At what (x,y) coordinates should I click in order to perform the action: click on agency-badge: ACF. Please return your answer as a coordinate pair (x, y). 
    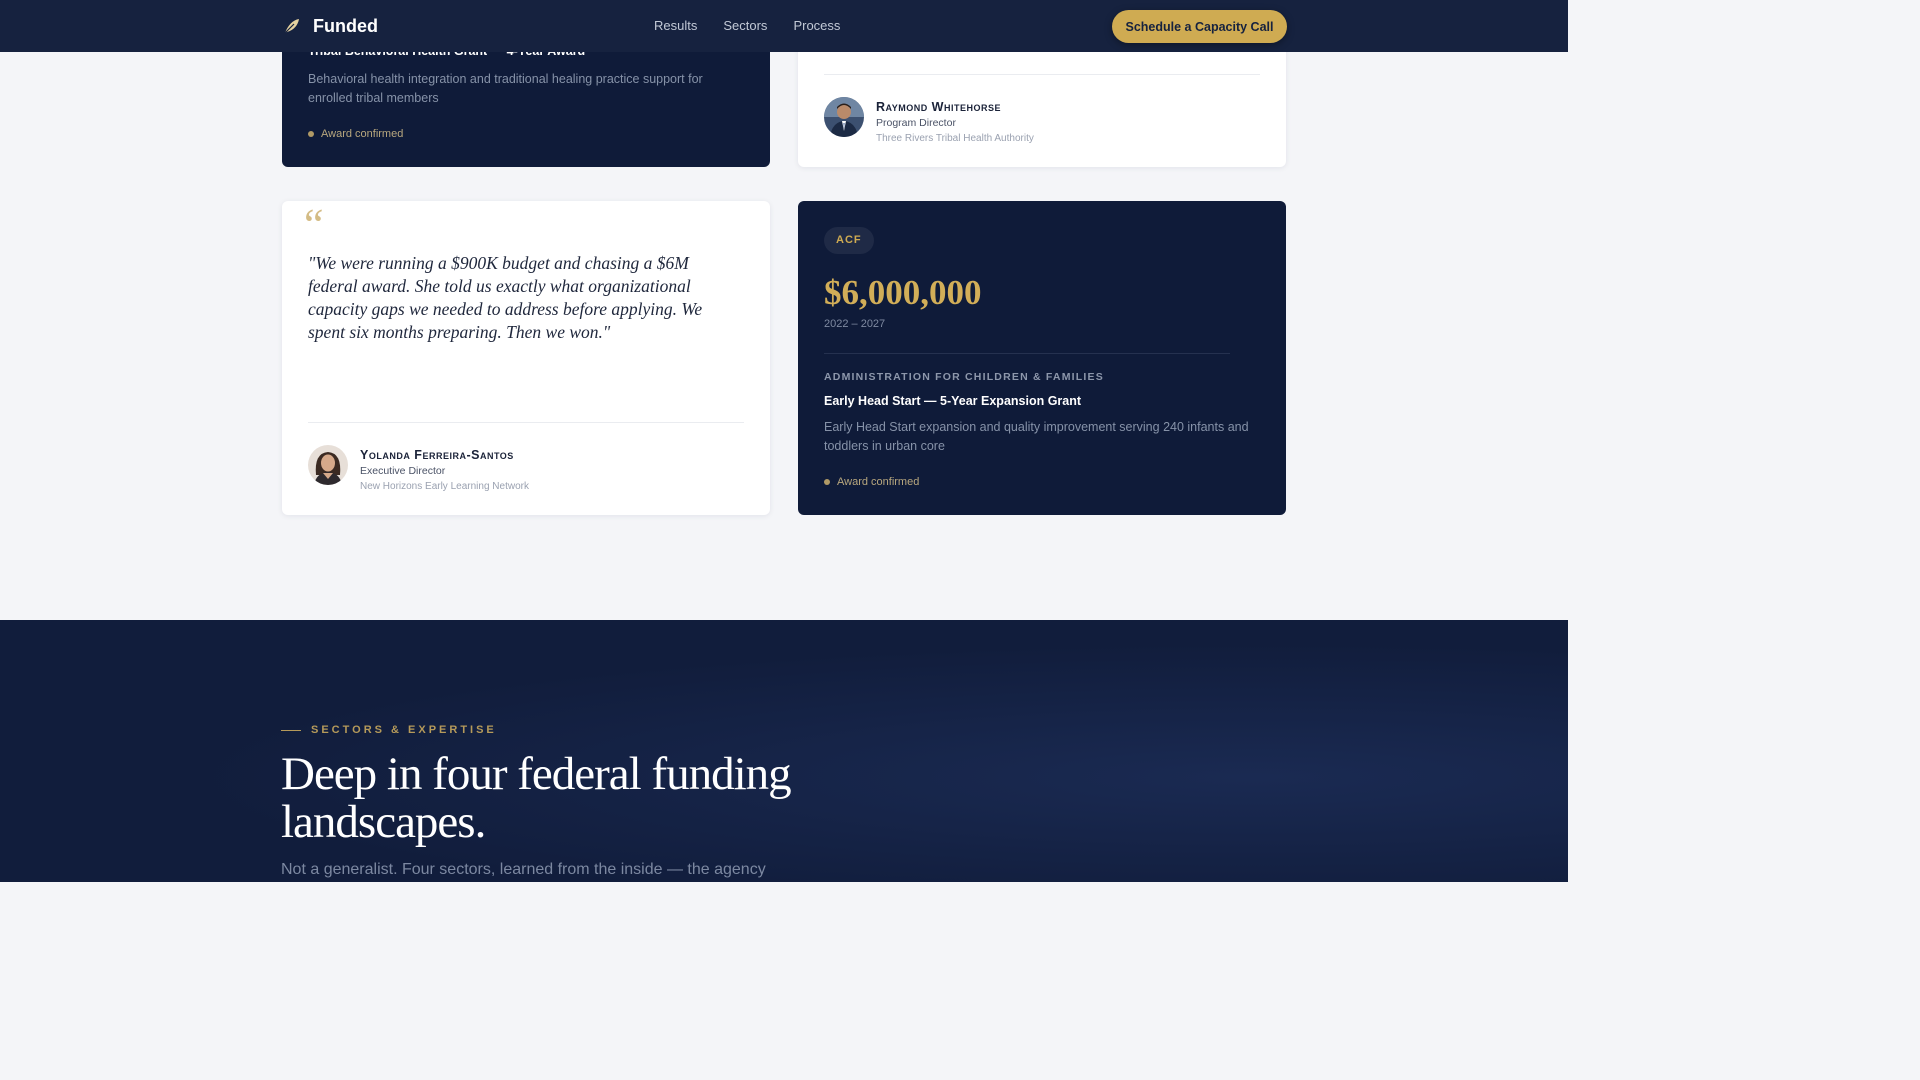
    Looking at the image, I should click on (849, 240).